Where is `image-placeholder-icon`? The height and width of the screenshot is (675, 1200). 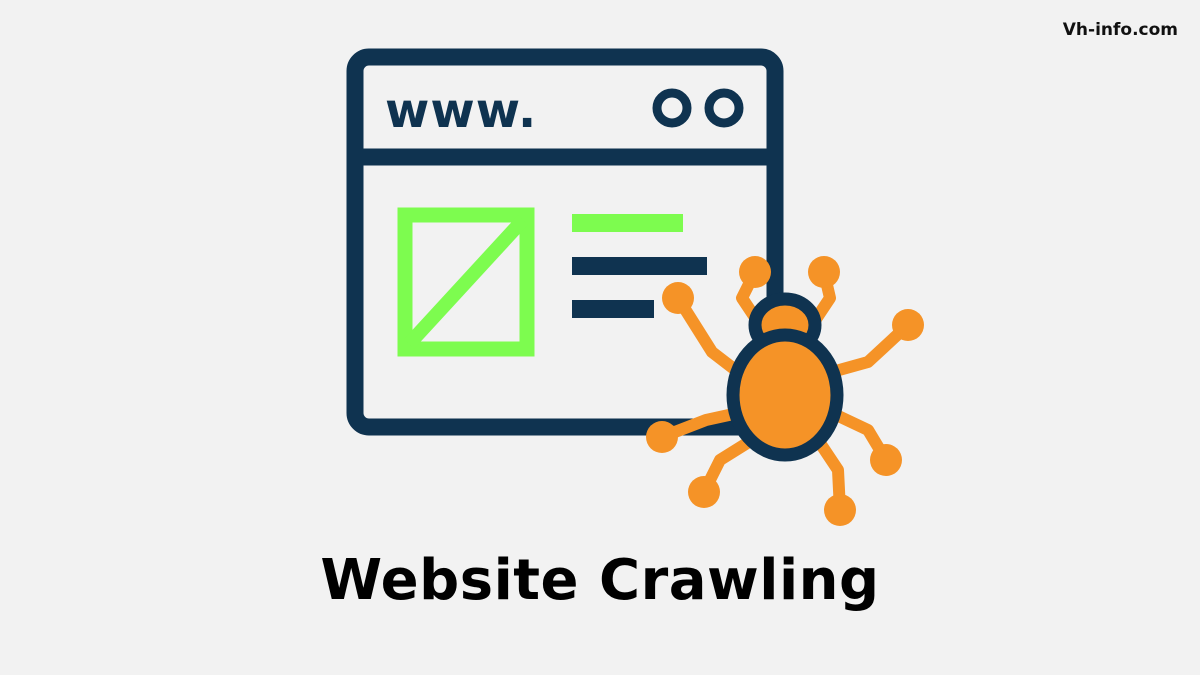
image-placeholder-icon is located at coordinates (466, 282).